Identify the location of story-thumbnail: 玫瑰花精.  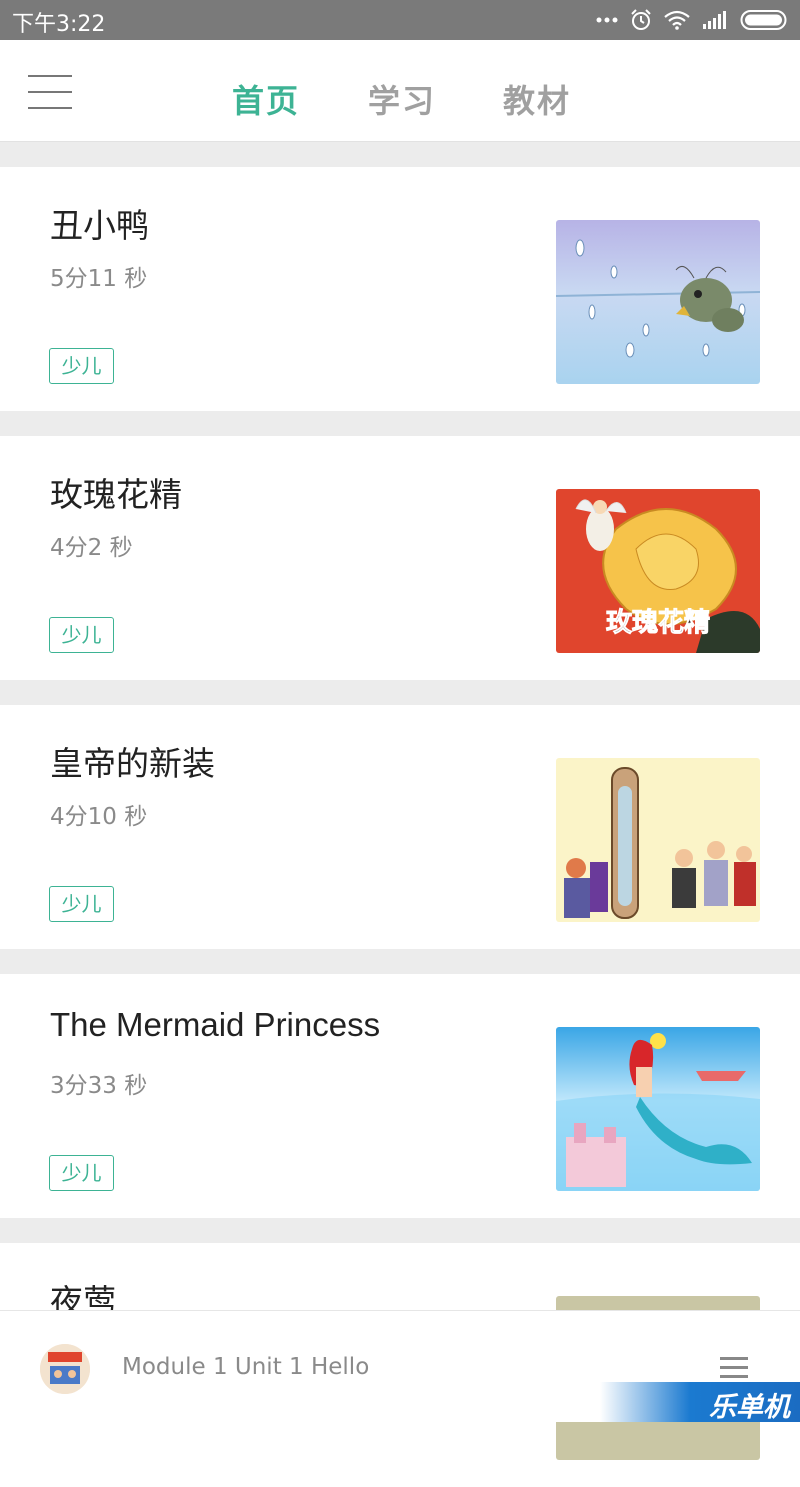
(658, 571).